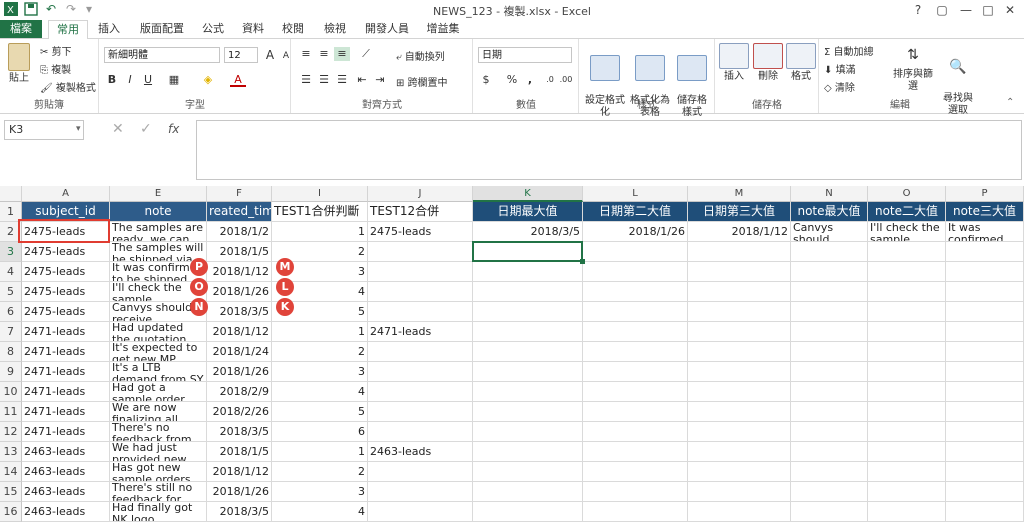 Image resolution: width=1024 pixels, height=528 pixels. Describe the element at coordinates (320, 392) in the screenshot. I see `table-cell: 4` at that location.